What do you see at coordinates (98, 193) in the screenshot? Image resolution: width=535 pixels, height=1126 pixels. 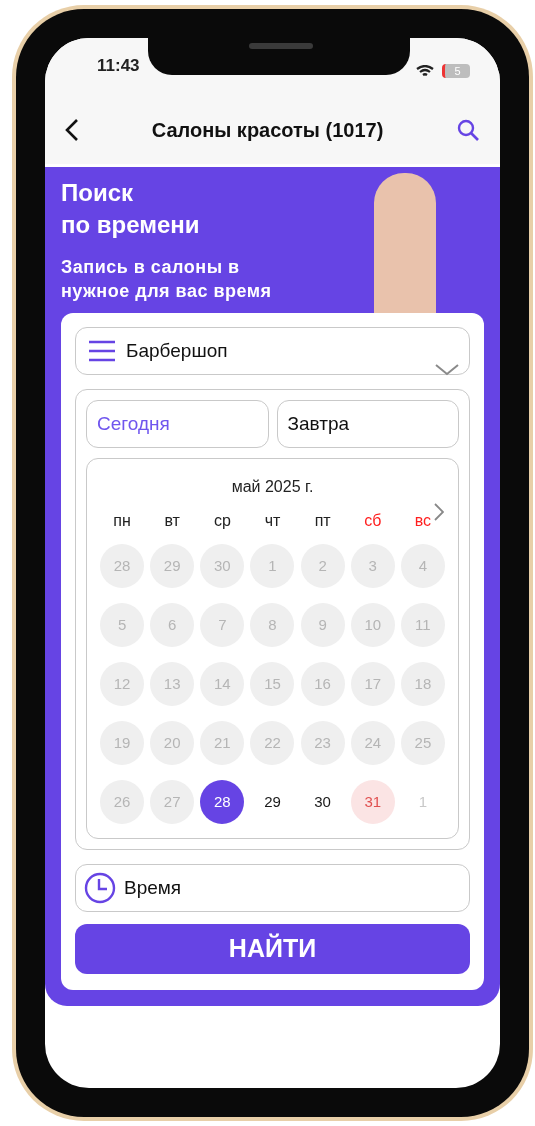 I see `banner-title: Поиск` at bounding box center [98, 193].